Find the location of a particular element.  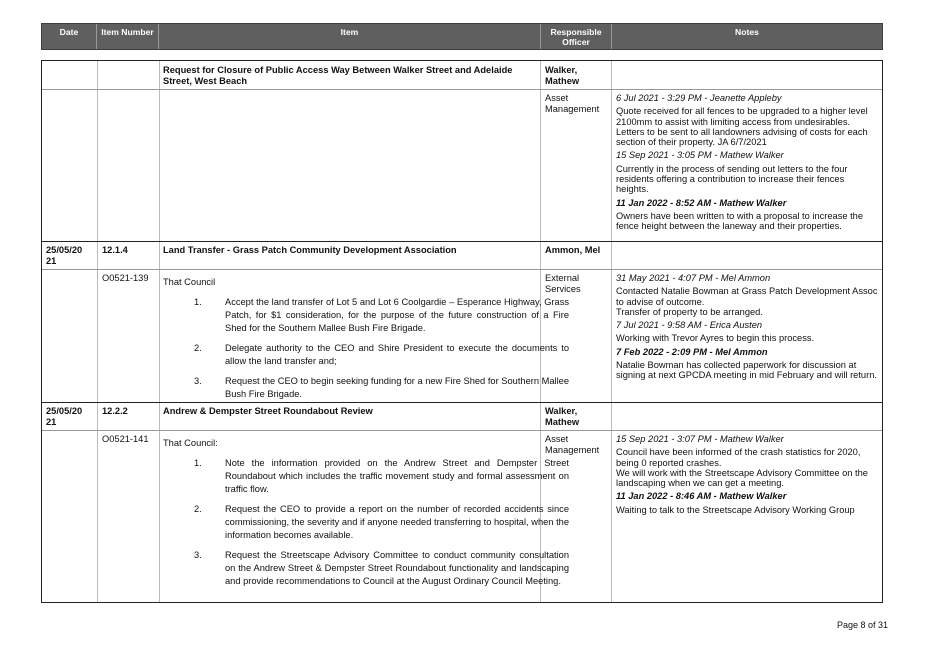

department: External Services is located at coordinates (563, 283).